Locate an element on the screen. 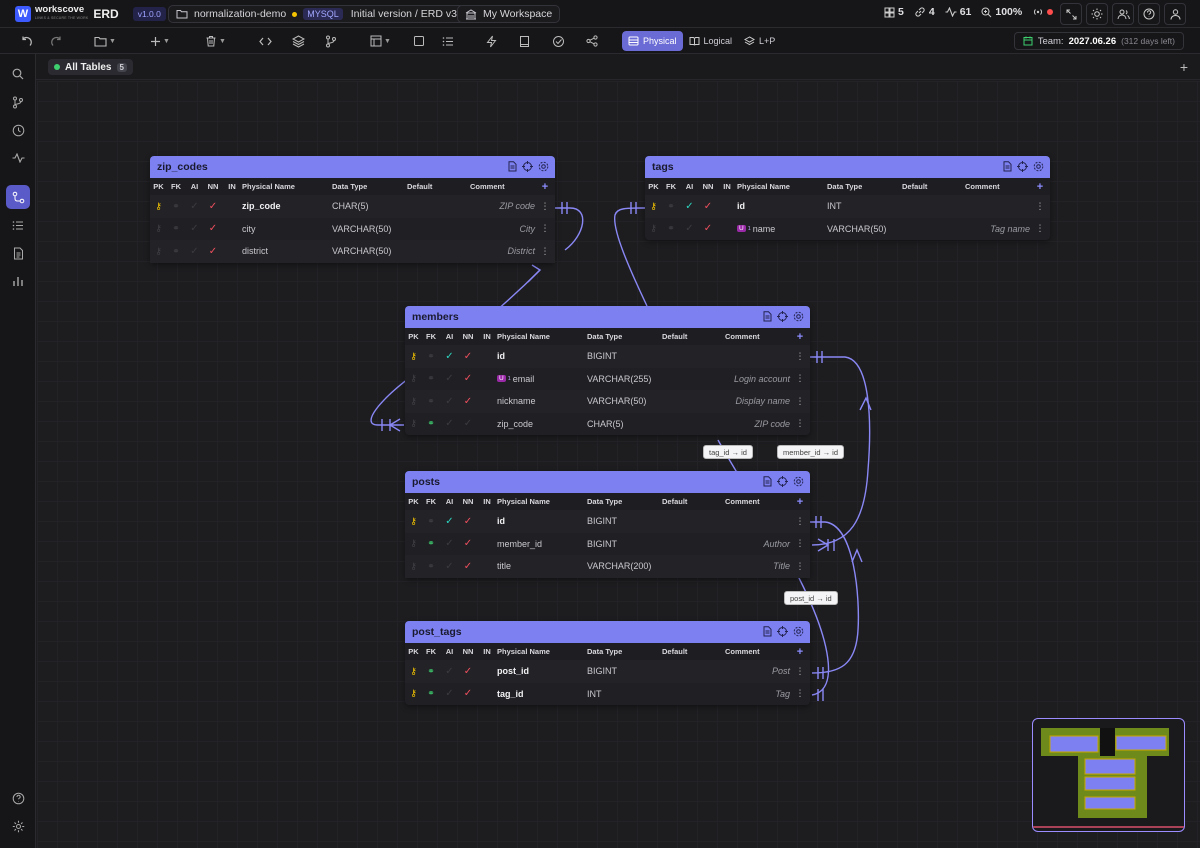  column-name: tag_id is located at coordinates (542, 694).